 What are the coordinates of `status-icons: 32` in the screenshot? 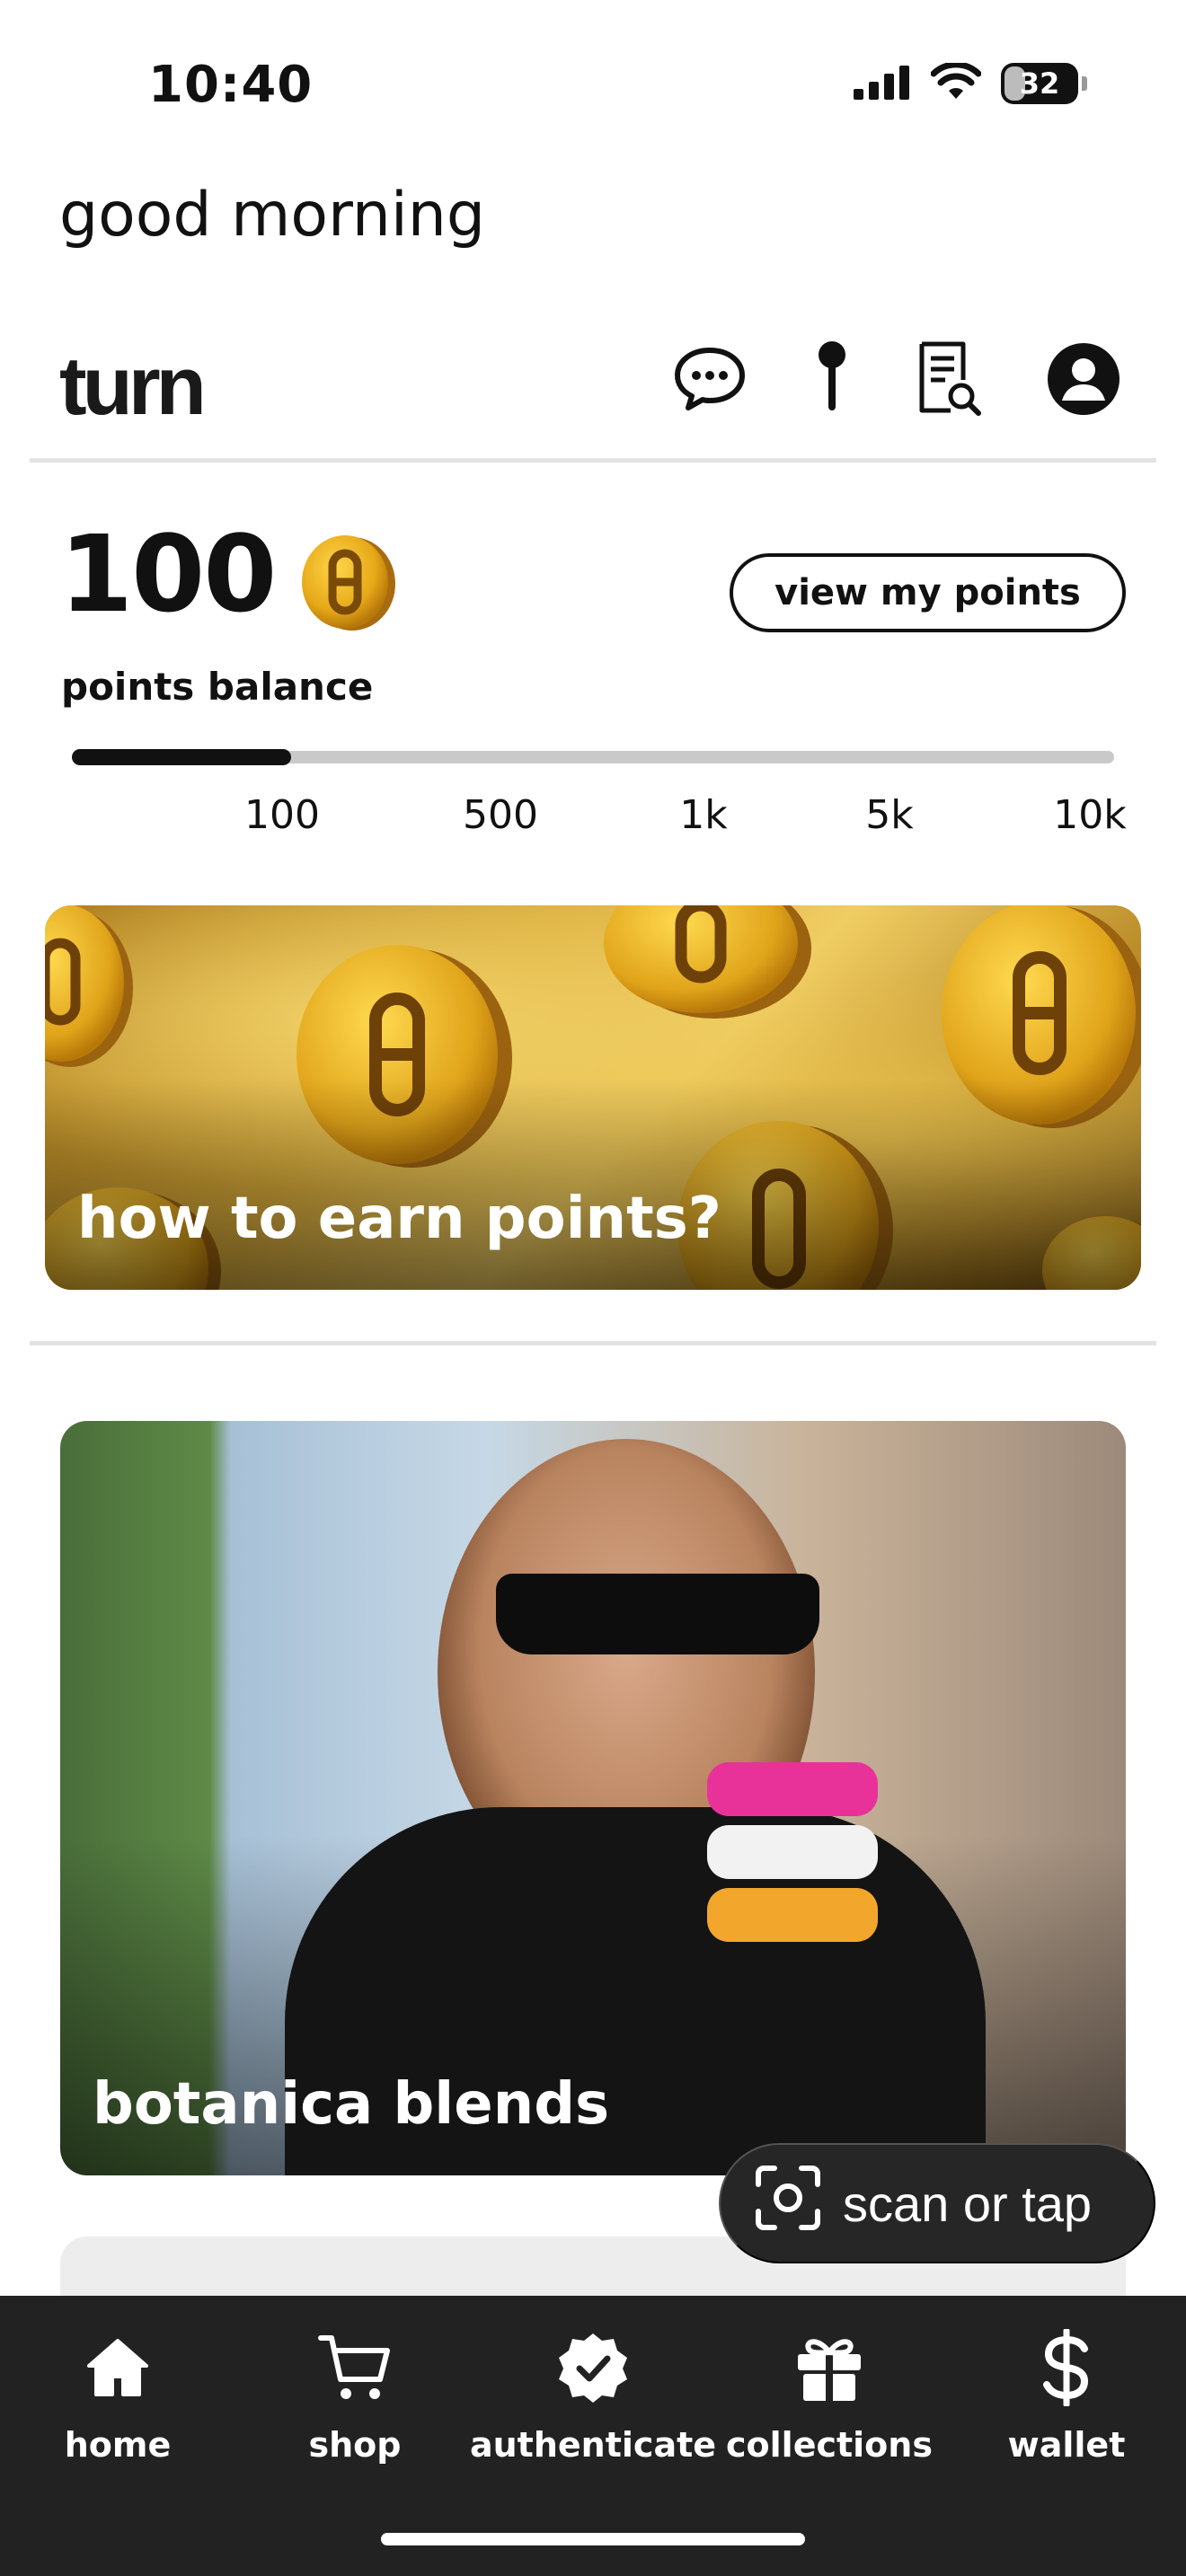 It's located at (970, 82).